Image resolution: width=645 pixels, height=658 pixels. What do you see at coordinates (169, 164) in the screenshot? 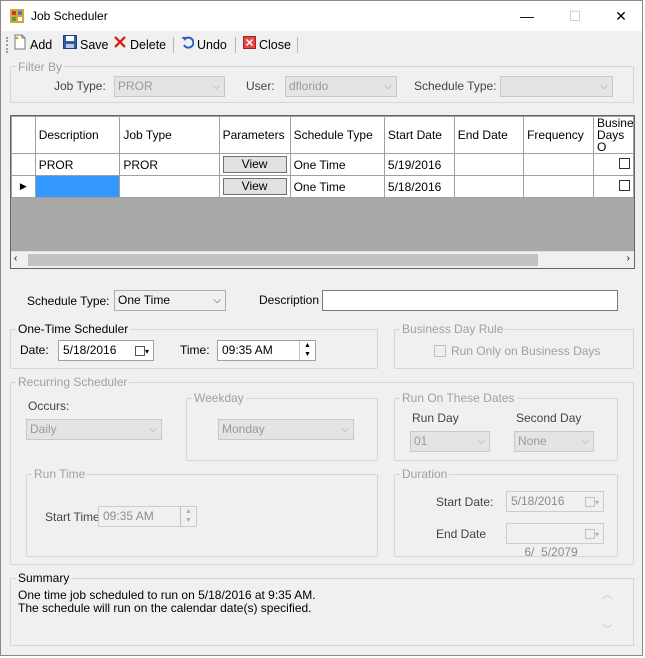
I see `job-type-cell: PROR` at bounding box center [169, 164].